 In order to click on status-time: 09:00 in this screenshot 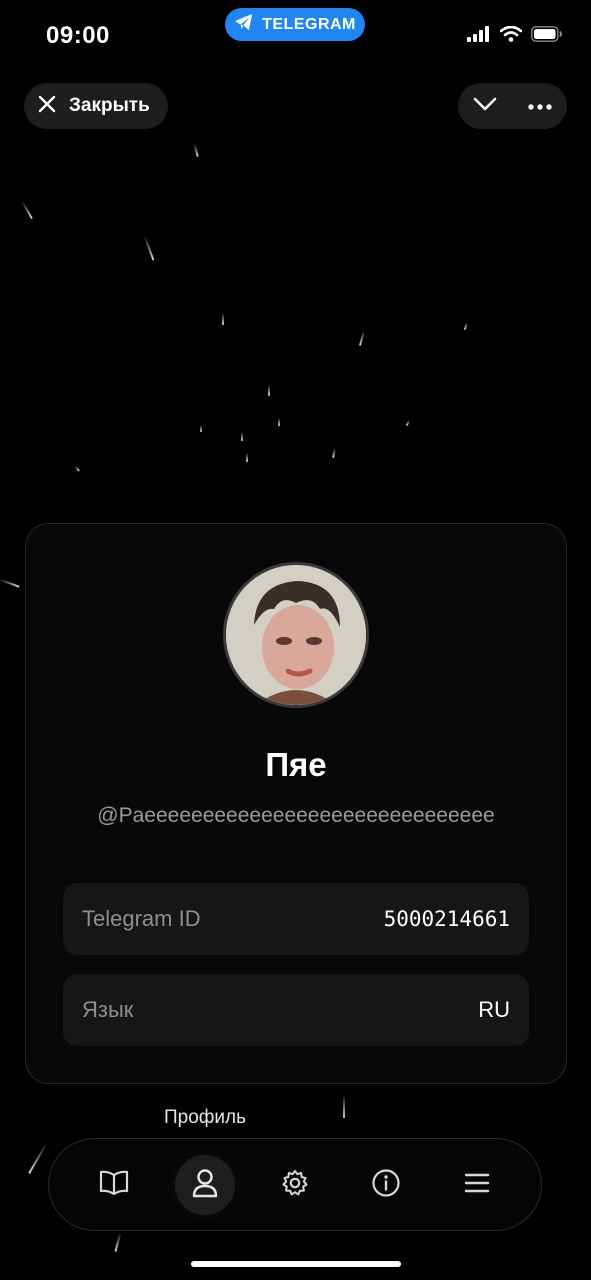, I will do `click(78, 35)`.